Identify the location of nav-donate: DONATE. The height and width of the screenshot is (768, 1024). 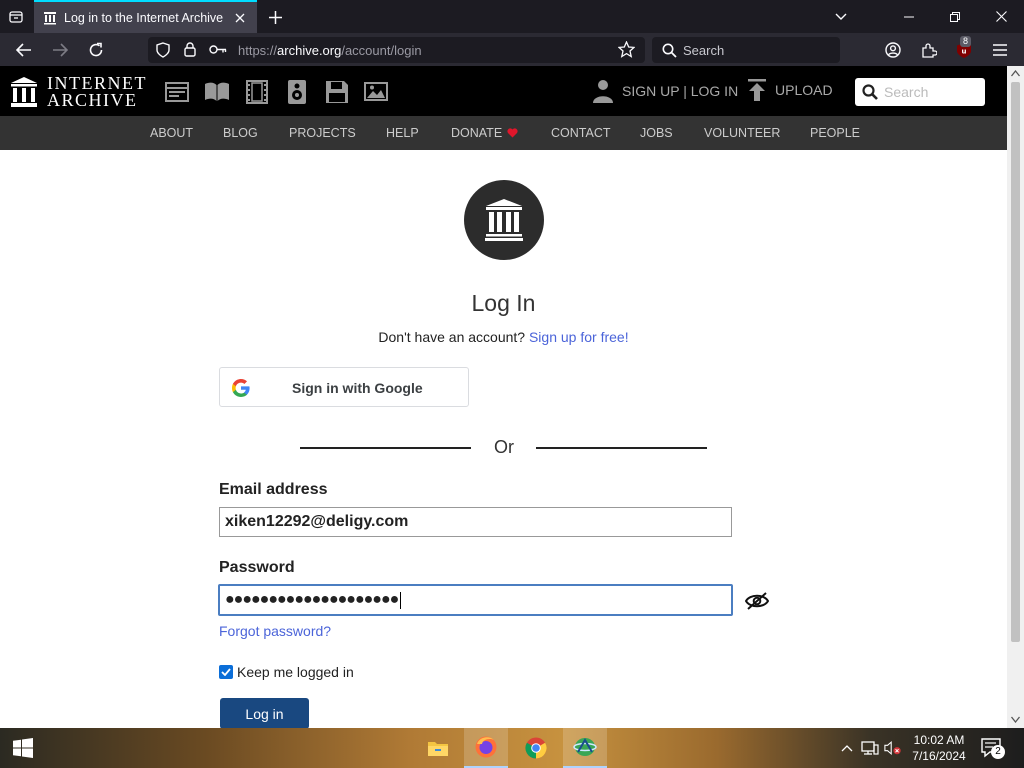
(484, 133).